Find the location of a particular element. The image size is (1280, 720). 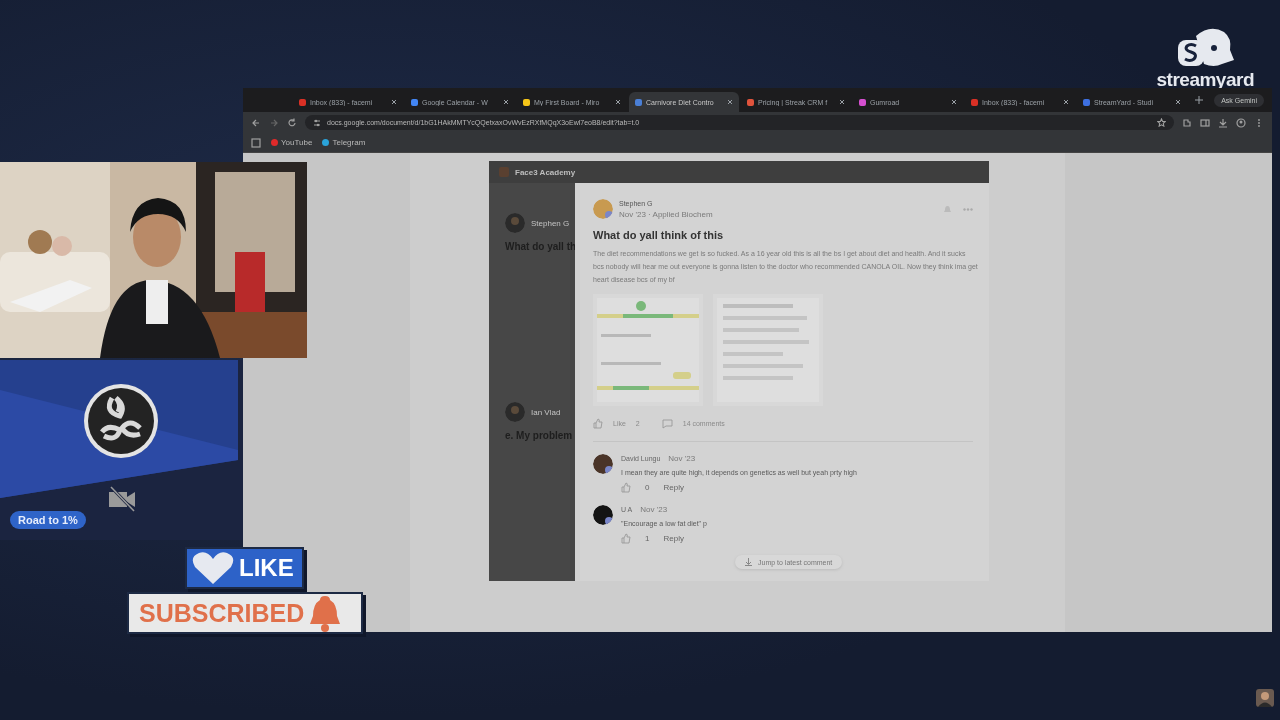

post-meta: Nov '23 · Applied Biochem is located at coordinates (666, 214).